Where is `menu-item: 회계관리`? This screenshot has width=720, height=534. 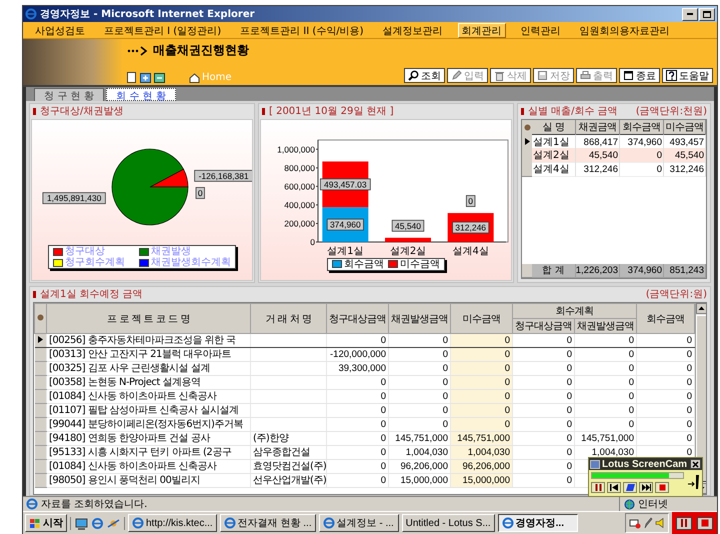
menu-item: 회계관리 is located at coordinates (482, 30).